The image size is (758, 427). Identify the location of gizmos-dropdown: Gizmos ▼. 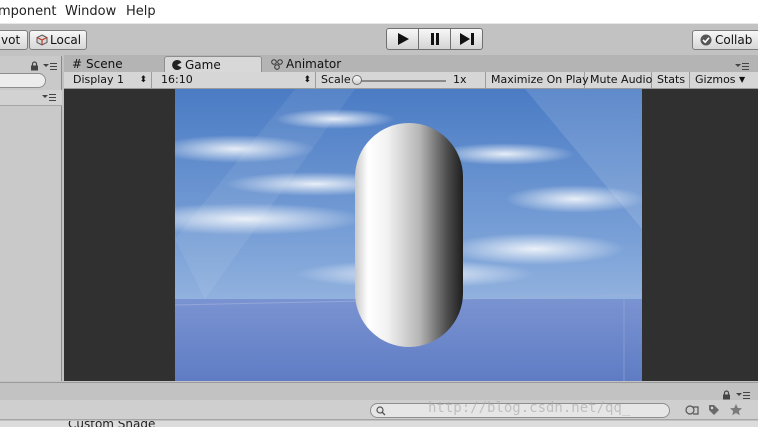
(721, 80).